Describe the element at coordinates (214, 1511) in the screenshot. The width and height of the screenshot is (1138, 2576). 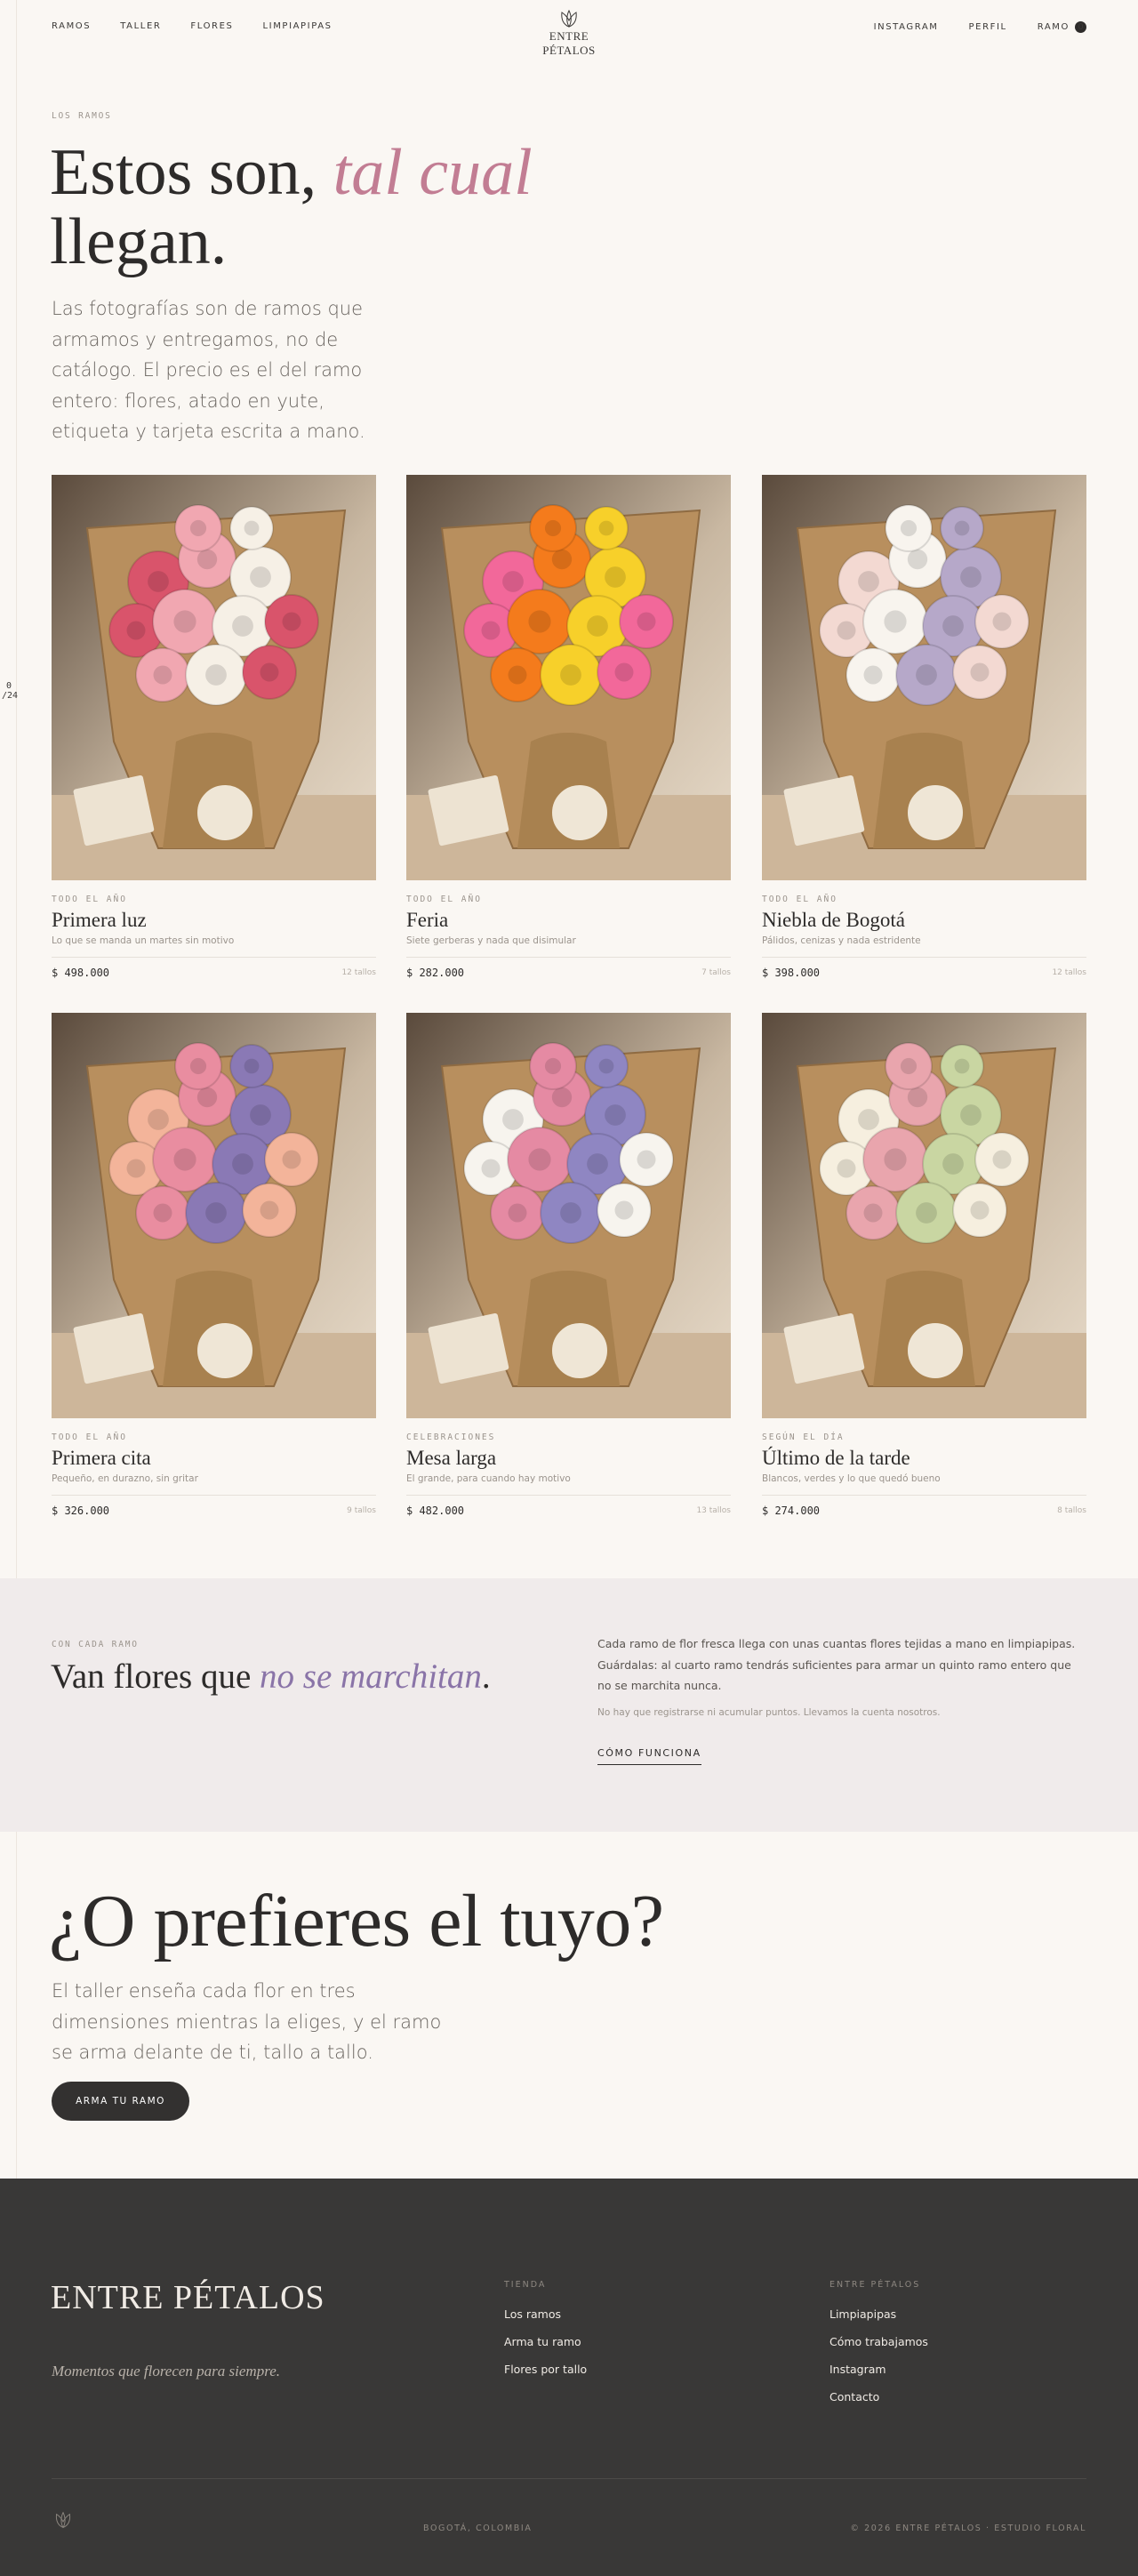
I see `product-meta: $ 326.000 9 tallos` at that location.